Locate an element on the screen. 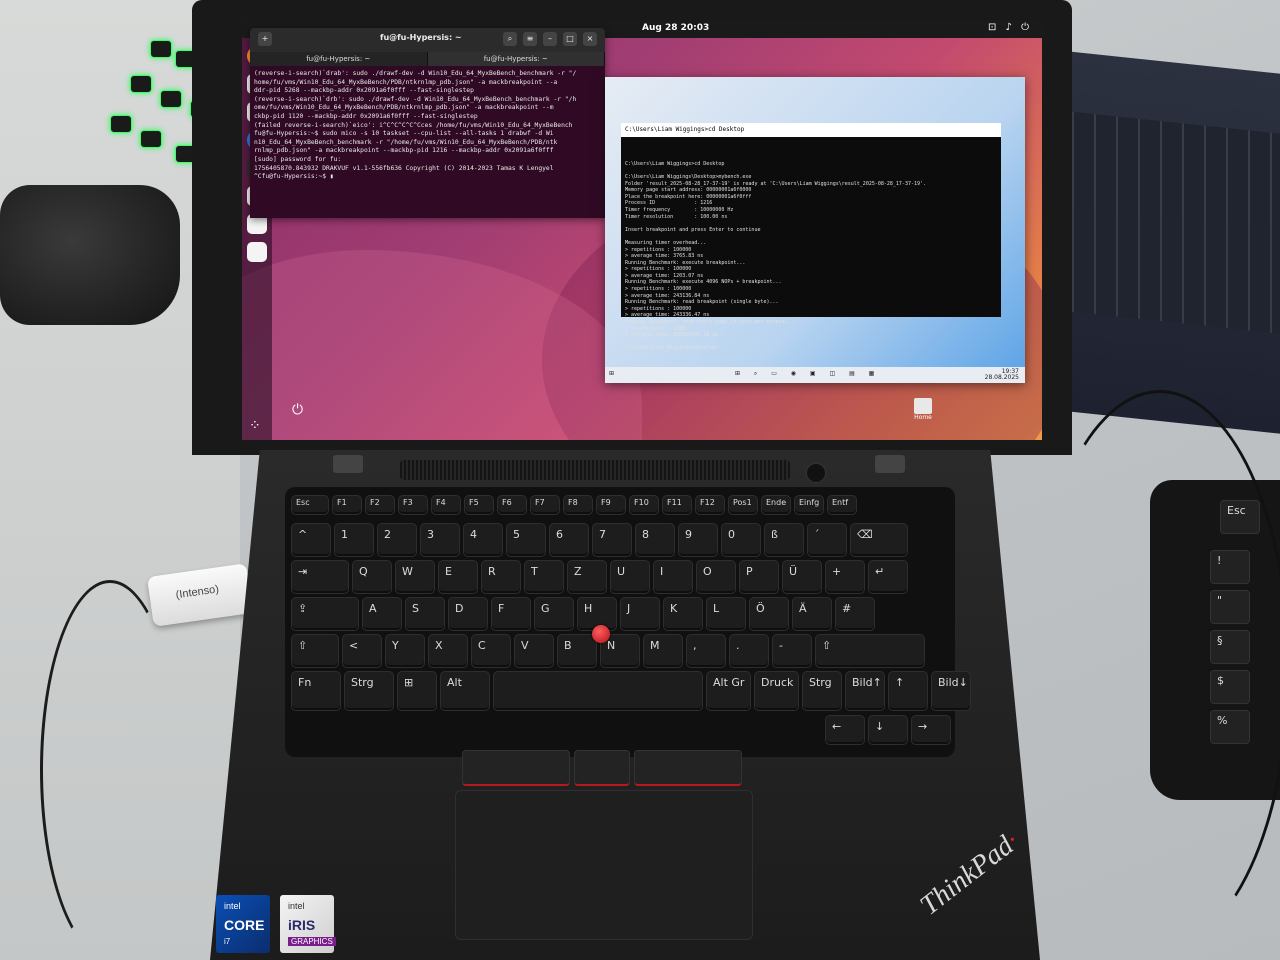  keyboard-key: F12 is located at coordinates (710, 505).